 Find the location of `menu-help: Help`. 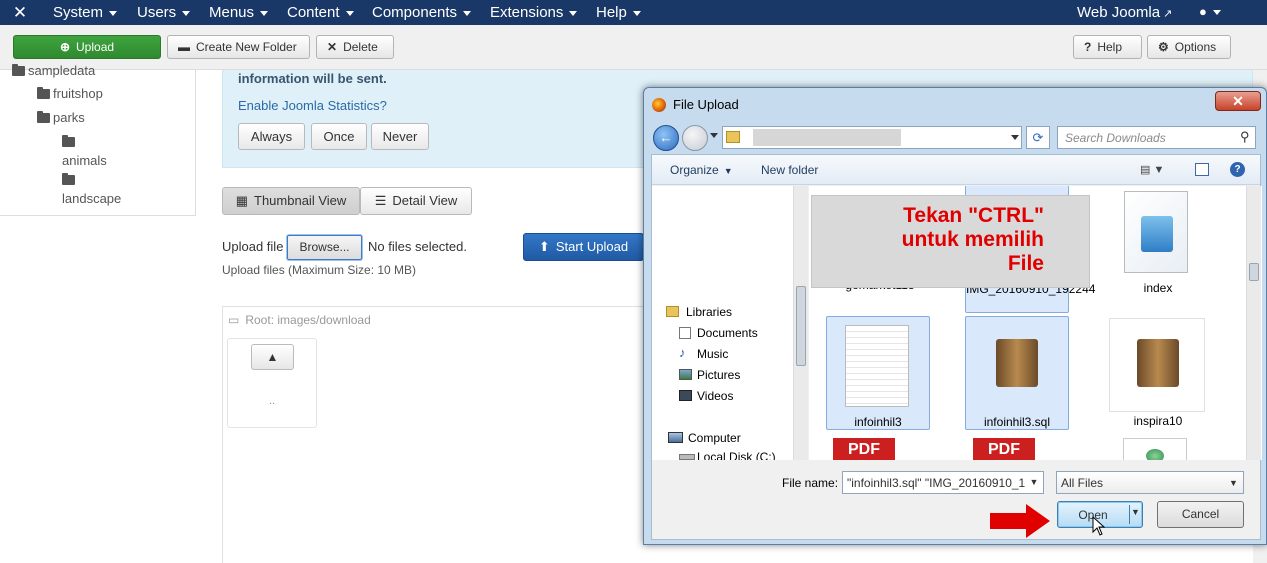

menu-help: Help is located at coordinates (618, 12).